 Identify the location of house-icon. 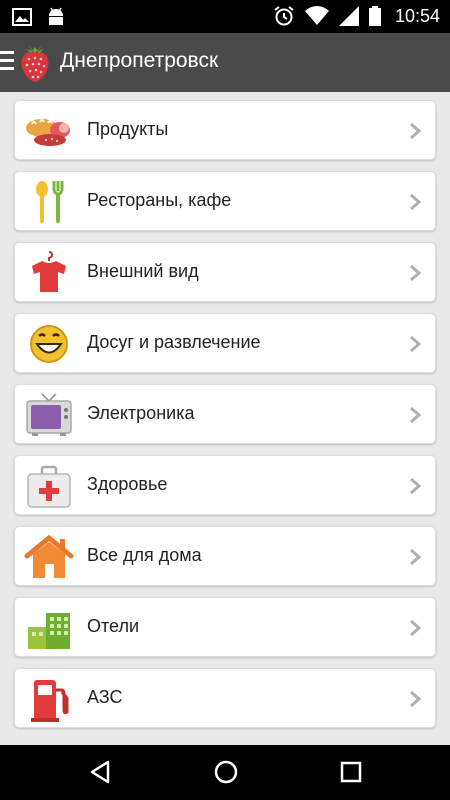
(49, 556).